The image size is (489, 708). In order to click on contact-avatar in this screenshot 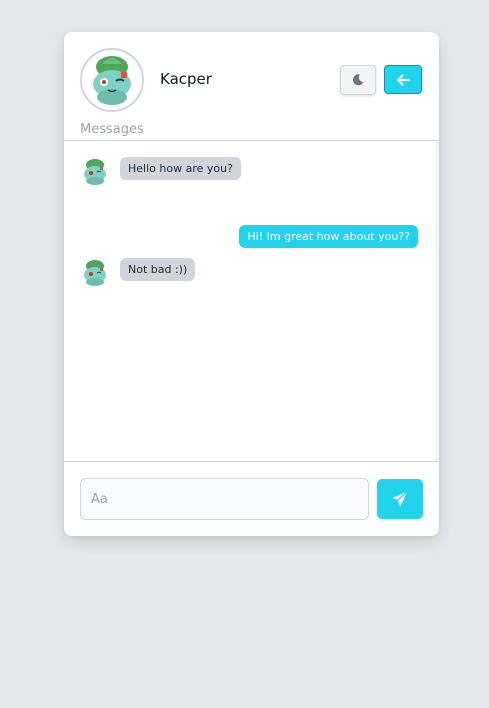, I will do `click(112, 80)`.